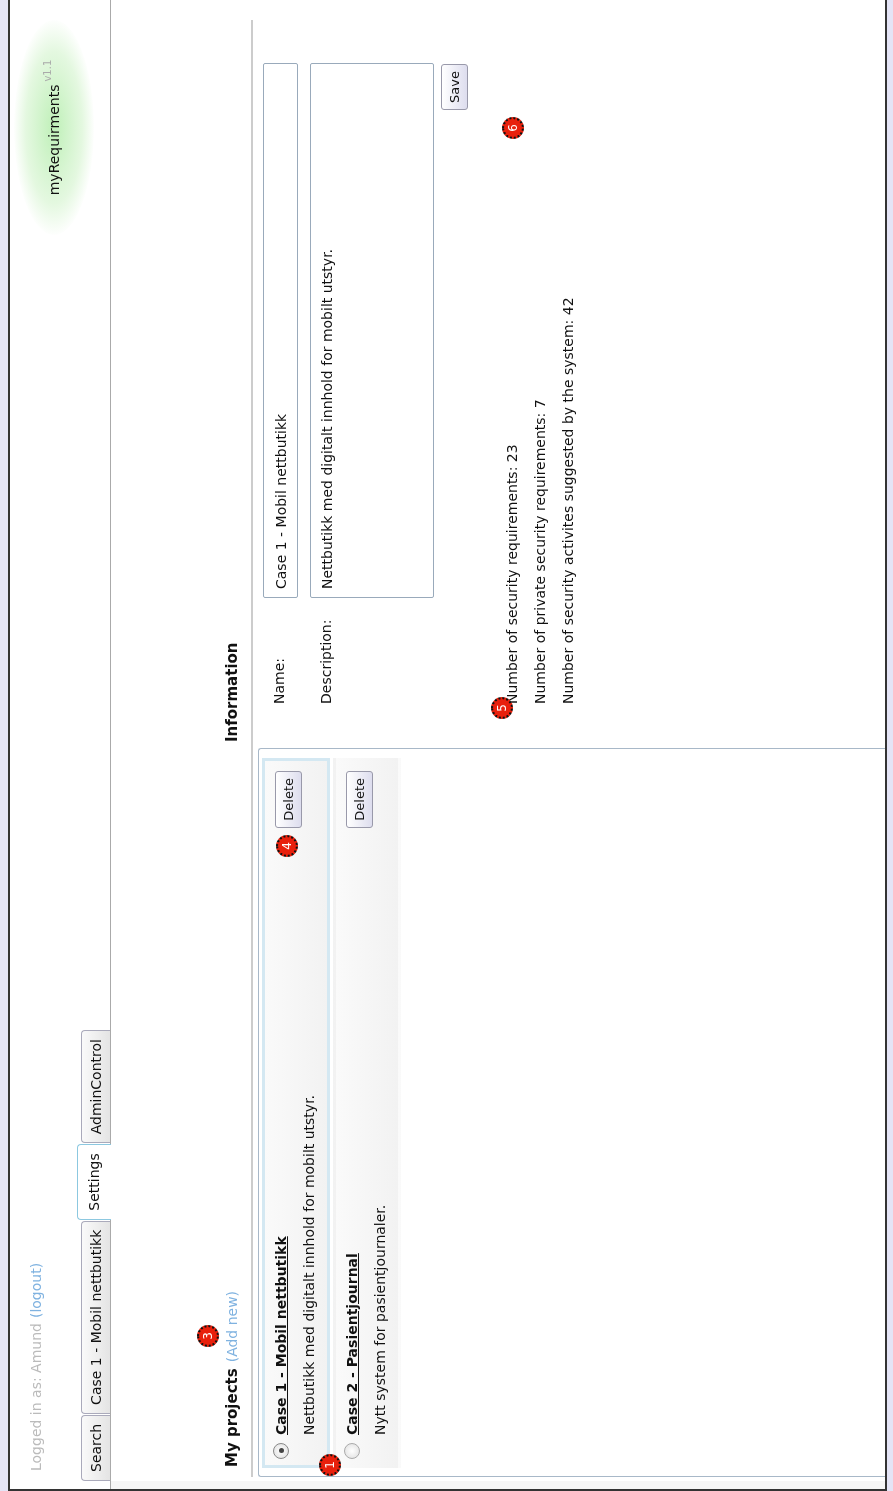 Image resolution: width=893 pixels, height=1491 pixels. I want to click on tab: Settings, so click(94, 1182).